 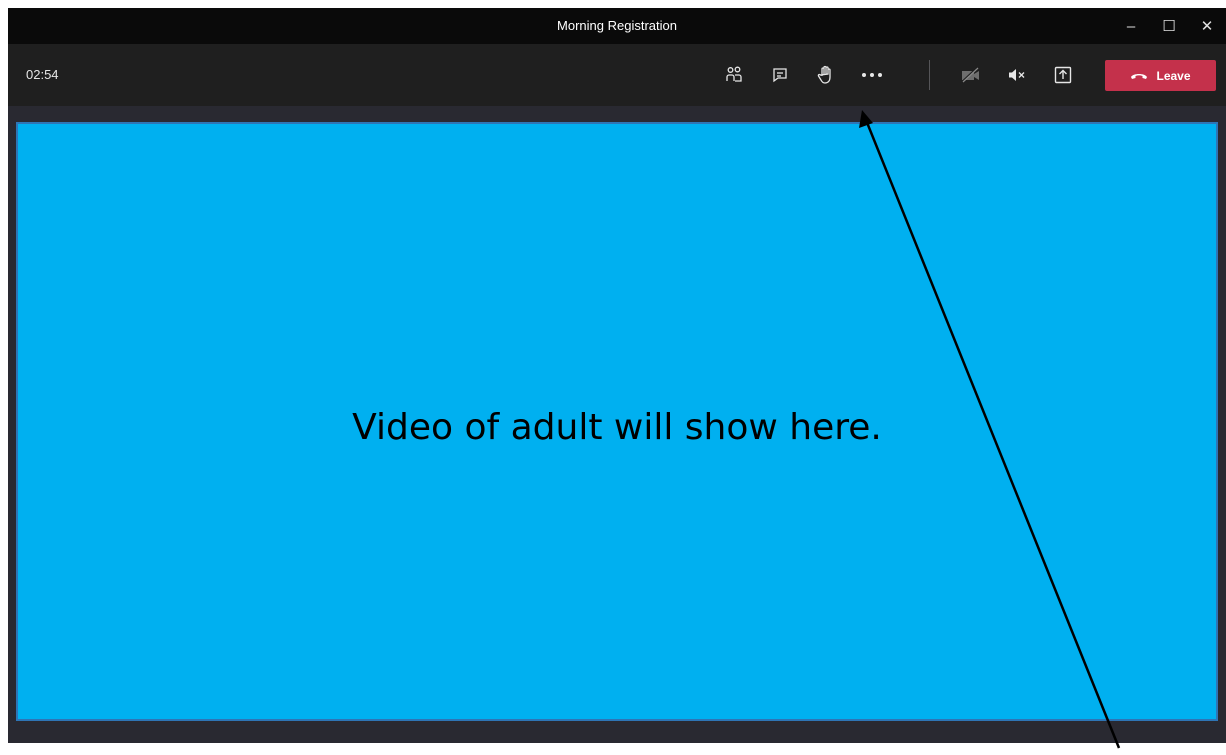 I want to click on close-button: ✕, so click(x=1207, y=26).